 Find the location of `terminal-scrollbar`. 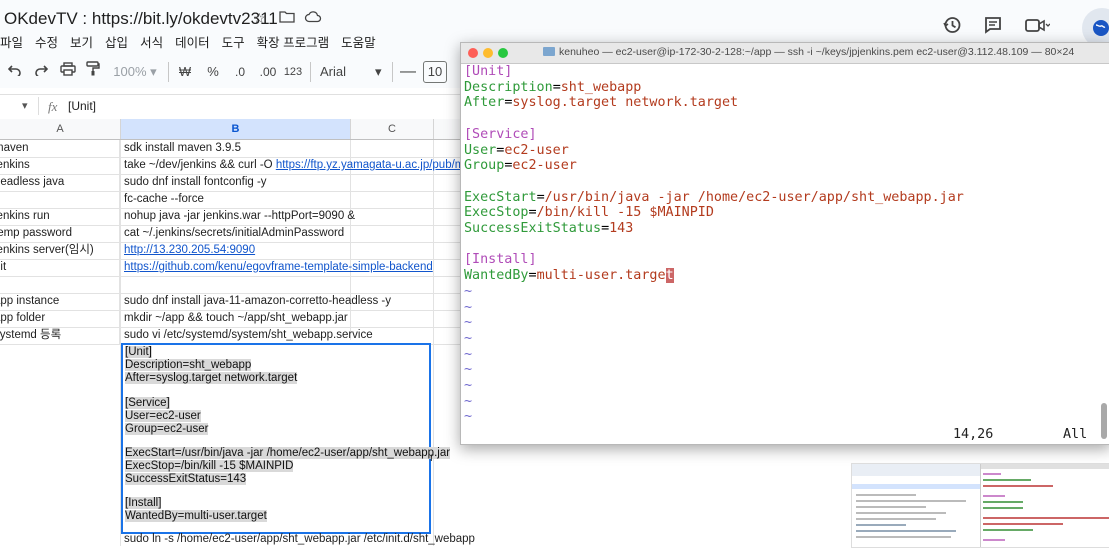

terminal-scrollbar is located at coordinates (1104, 421).